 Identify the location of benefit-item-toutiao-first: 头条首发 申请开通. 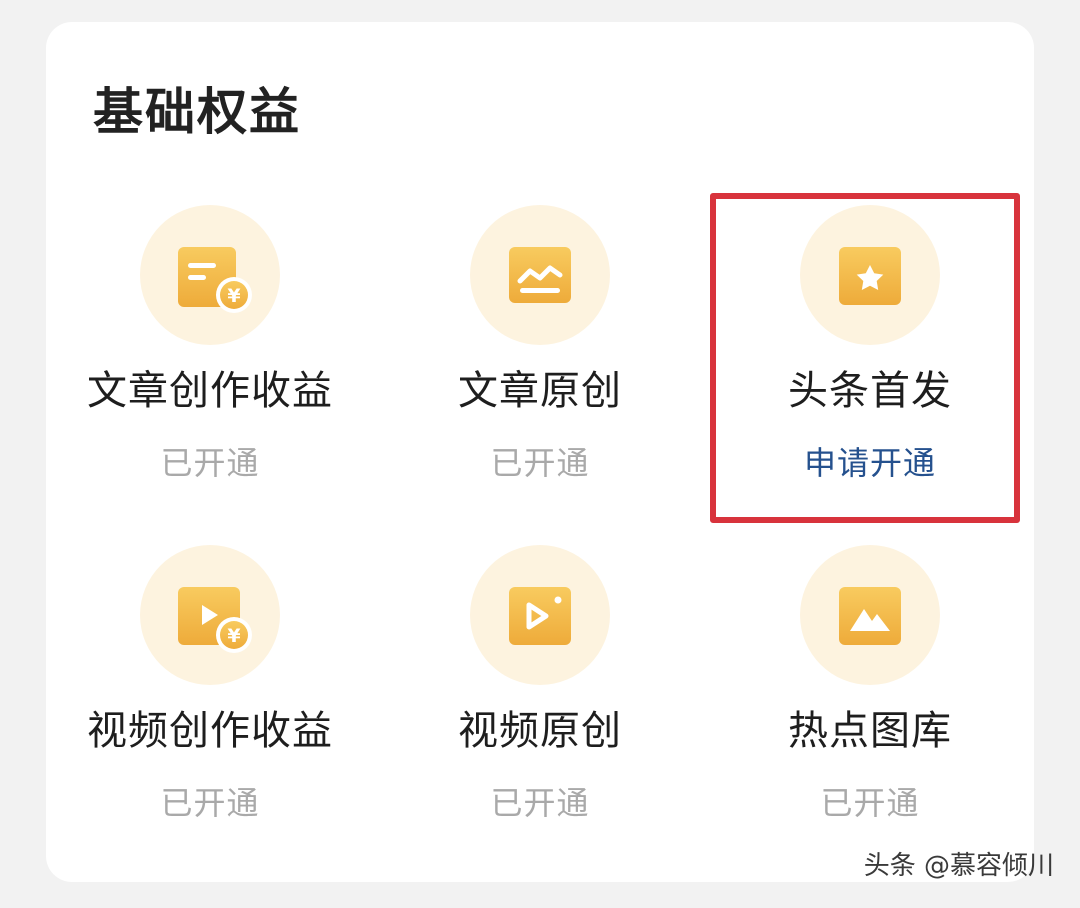
(870, 355).